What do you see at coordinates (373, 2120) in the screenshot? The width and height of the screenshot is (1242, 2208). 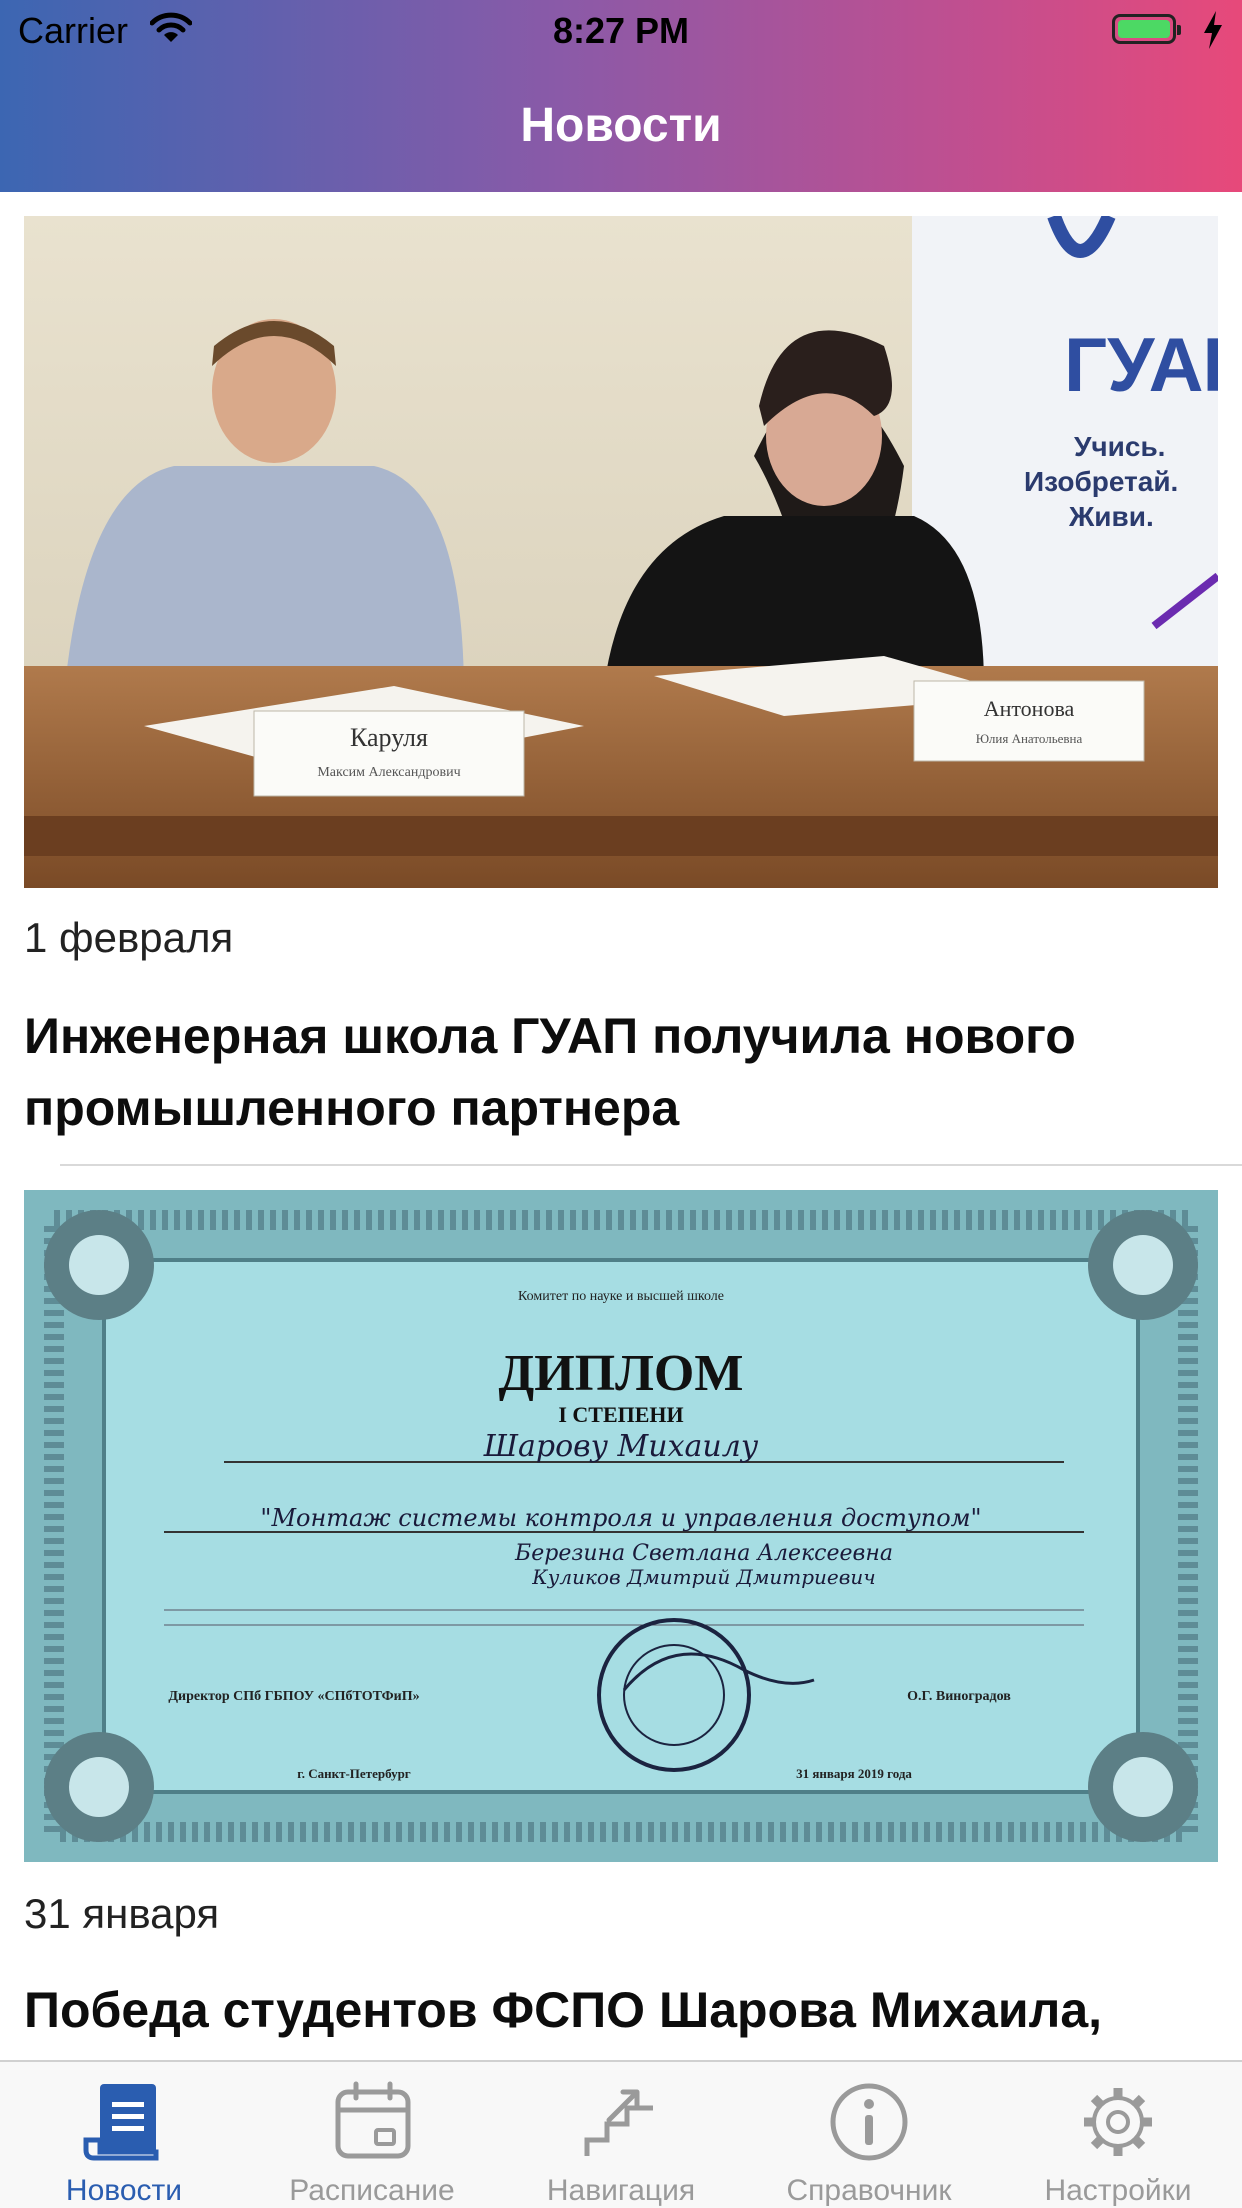 I see `calendar-icon` at bounding box center [373, 2120].